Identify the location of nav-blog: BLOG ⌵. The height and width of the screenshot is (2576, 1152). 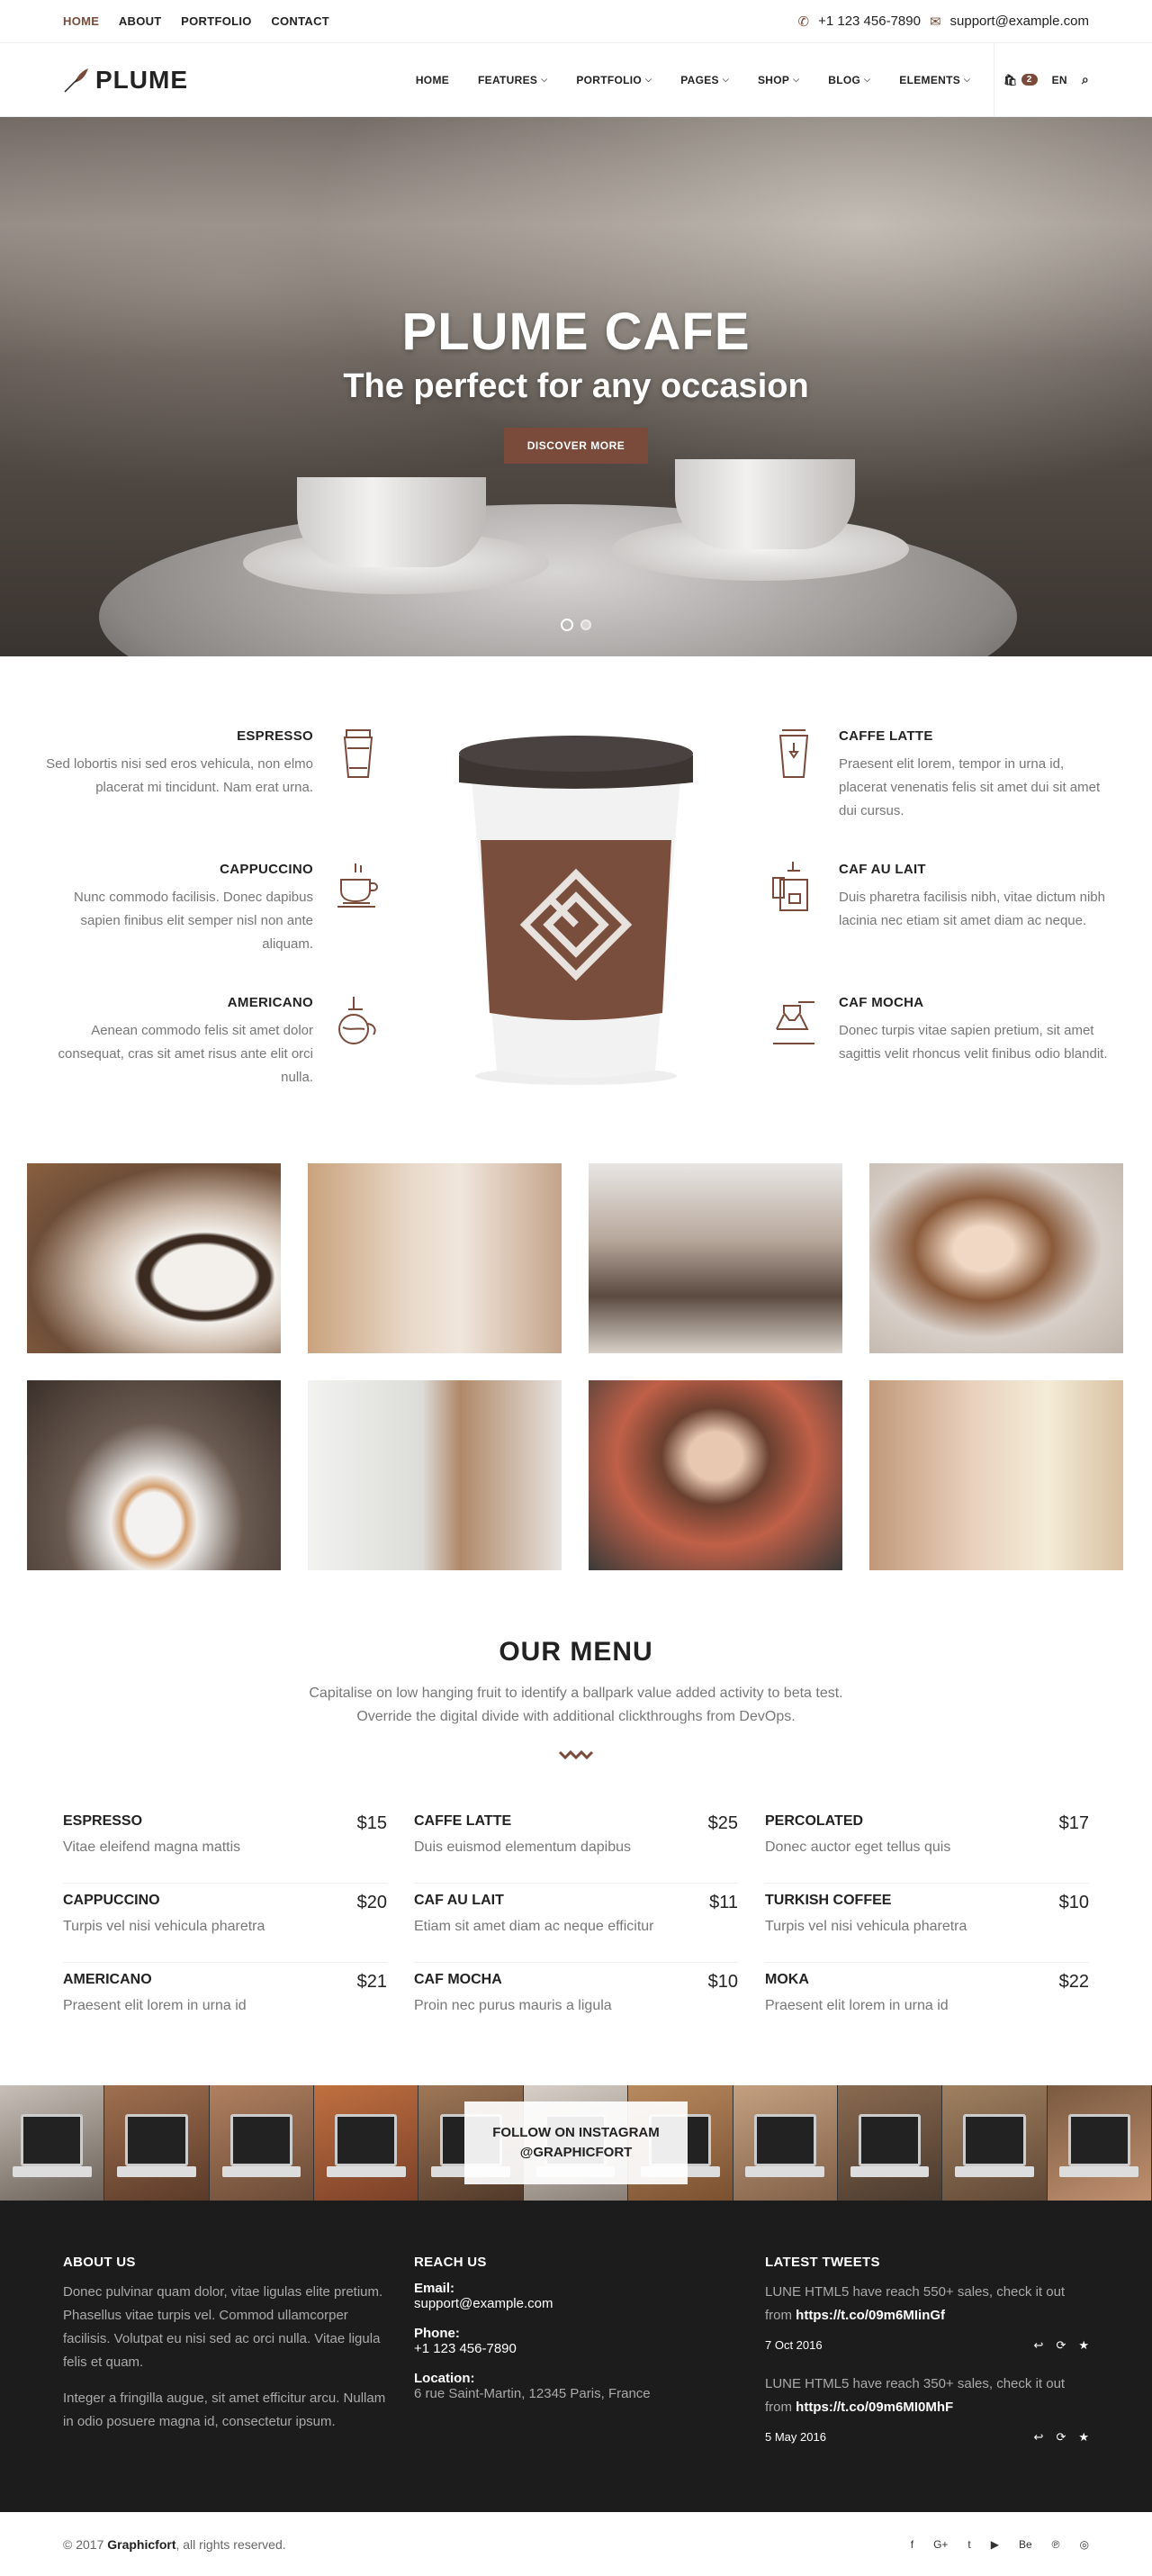
(849, 80).